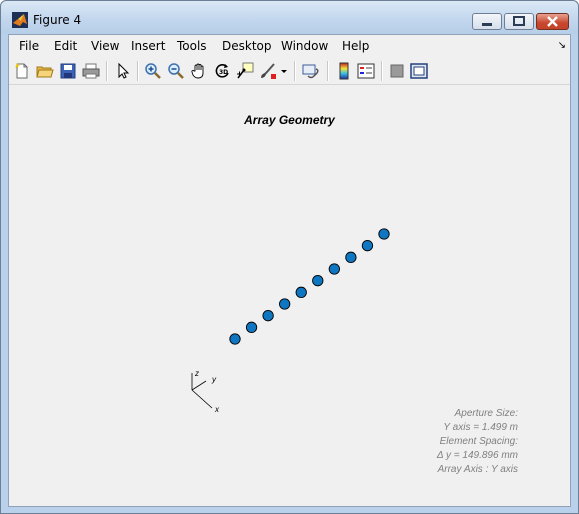 This screenshot has height=514, width=579. Describe the element at coordinates (68, 71) in the screenshot. I see `save-icon` at that location.